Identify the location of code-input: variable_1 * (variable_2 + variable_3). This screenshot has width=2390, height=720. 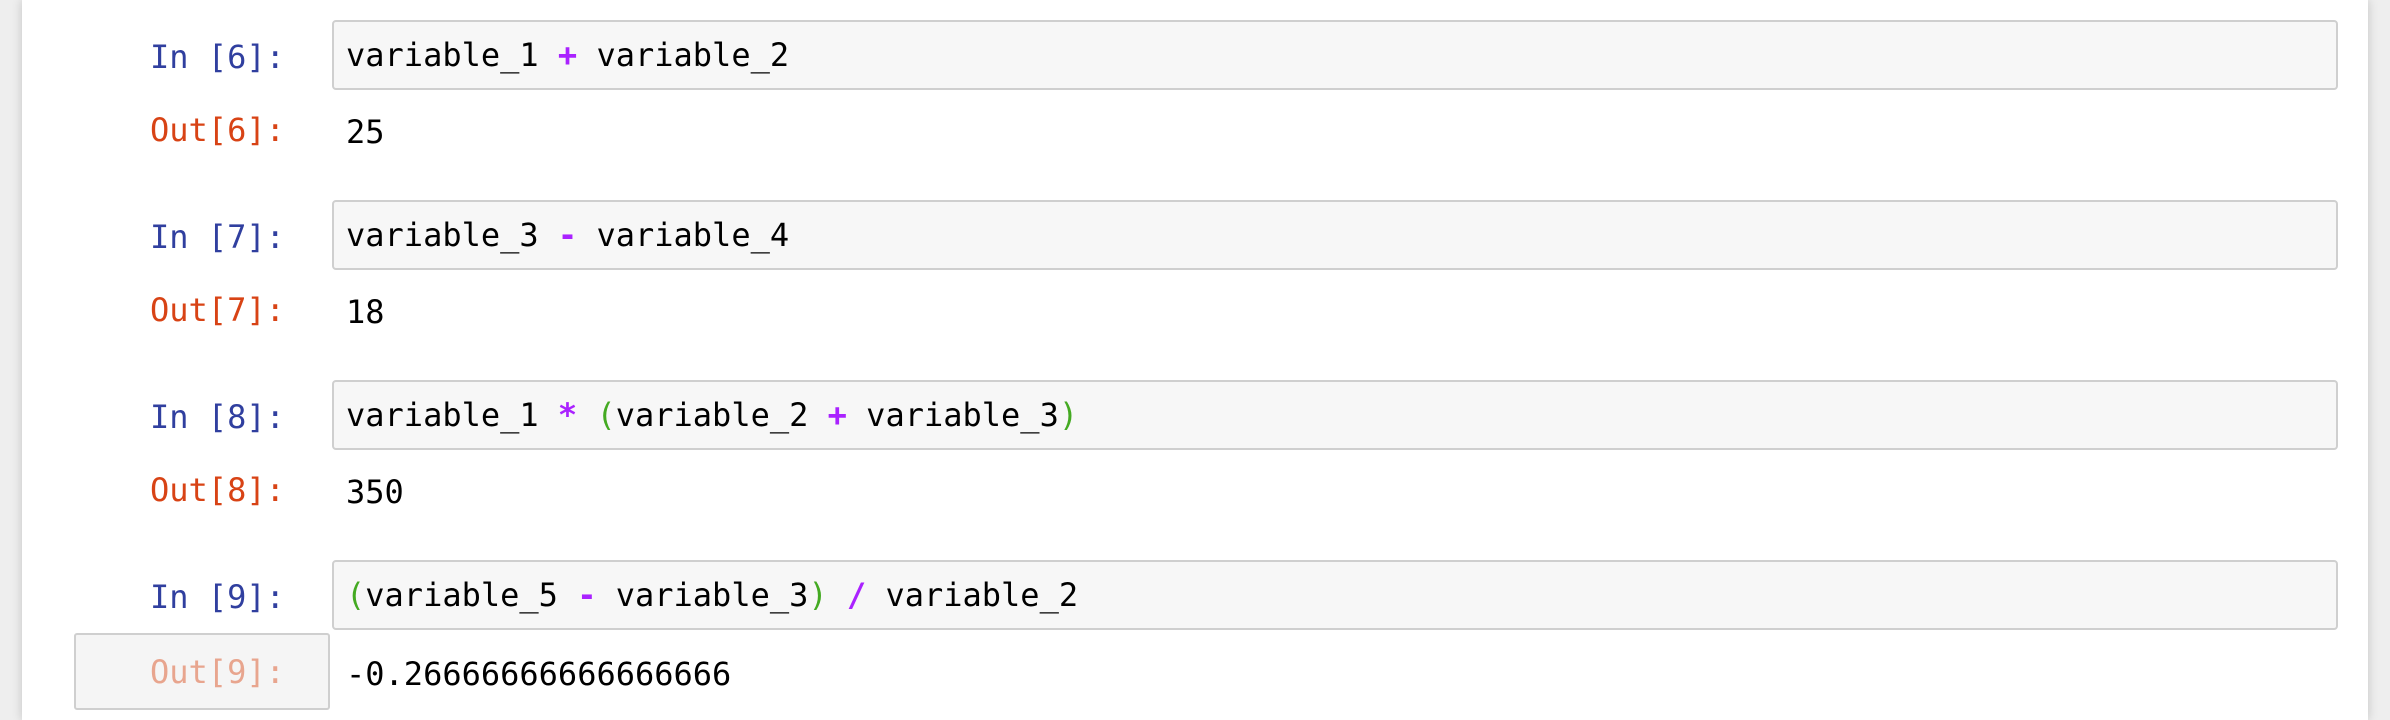
(1335, 415).